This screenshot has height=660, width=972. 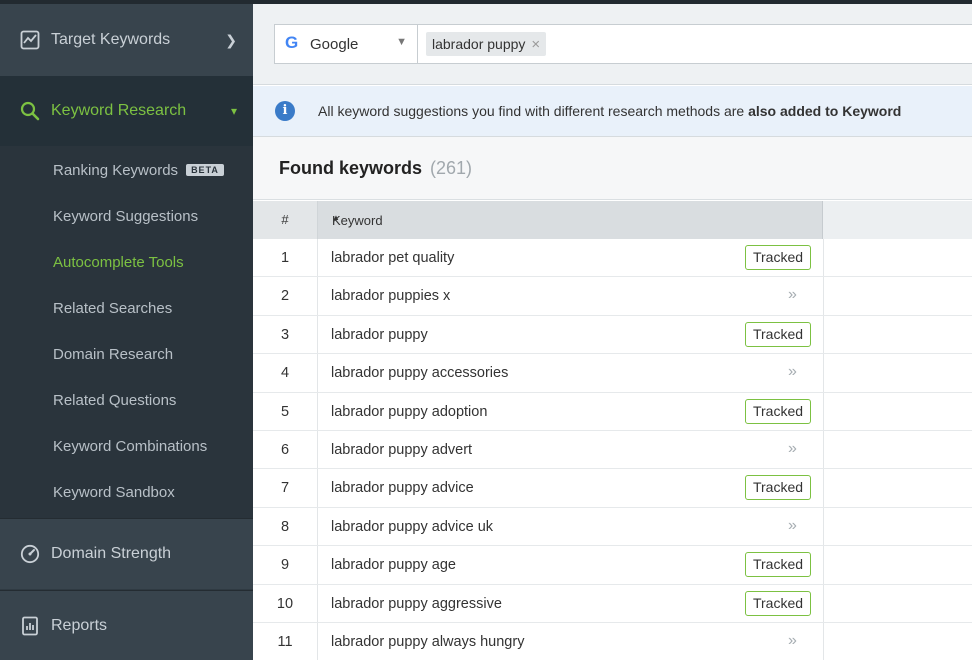 What do you see at coordinates (119, 110) in the screenshot?
I see `nav-keyword-research-label: Keyword Research` at bounding box center [119, 110].